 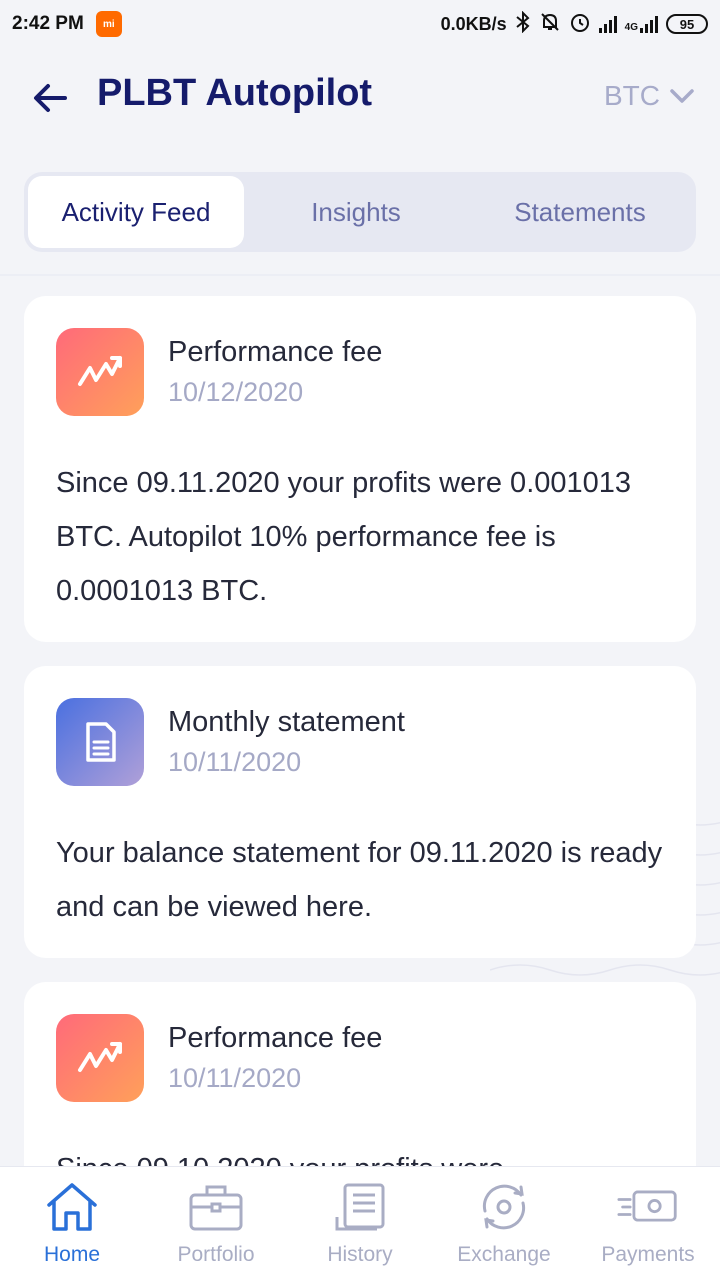 What do you see at coordinates (72, 1207) in the screenshot?
I see `home-icon` at bounding box center [72, 1207].